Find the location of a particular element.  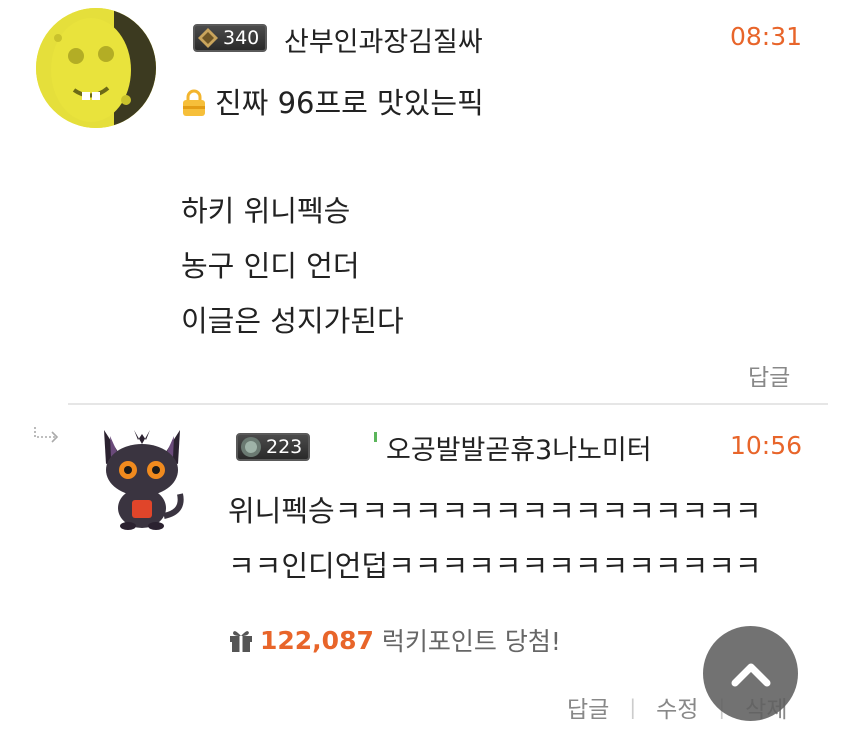

scroll-top-button is located at coordinates (750, 673).